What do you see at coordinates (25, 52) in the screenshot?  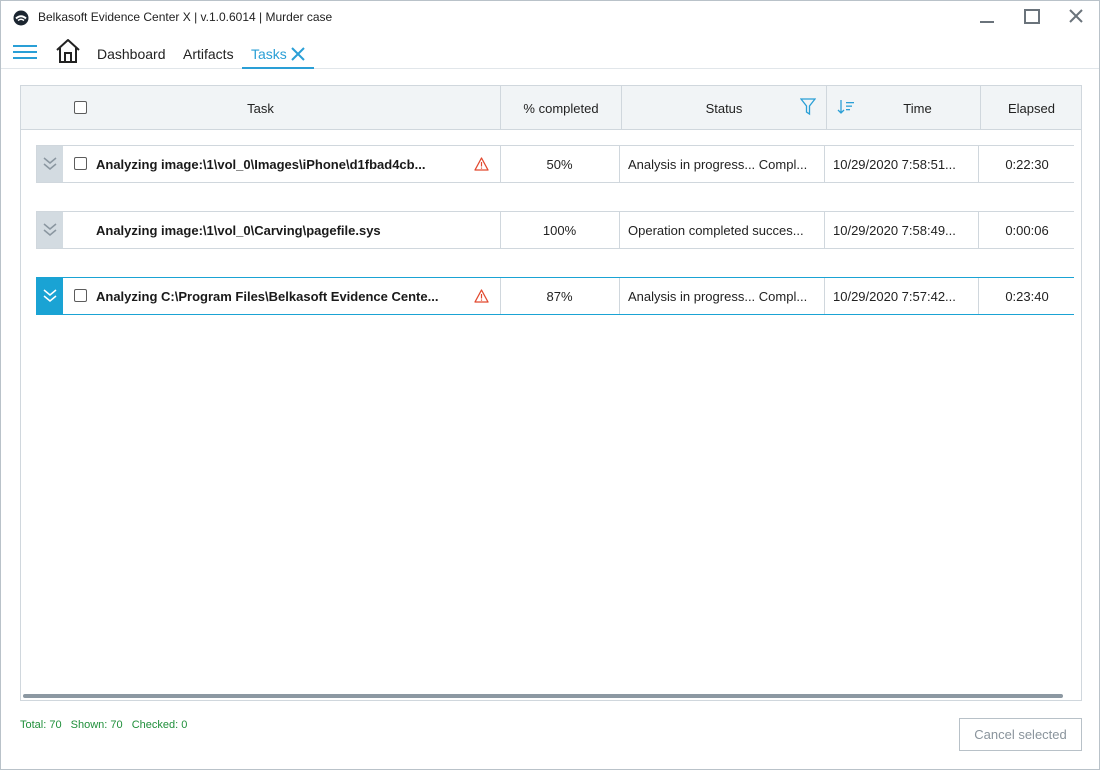 I see `menu-icon` at bounding box center [25, 52].